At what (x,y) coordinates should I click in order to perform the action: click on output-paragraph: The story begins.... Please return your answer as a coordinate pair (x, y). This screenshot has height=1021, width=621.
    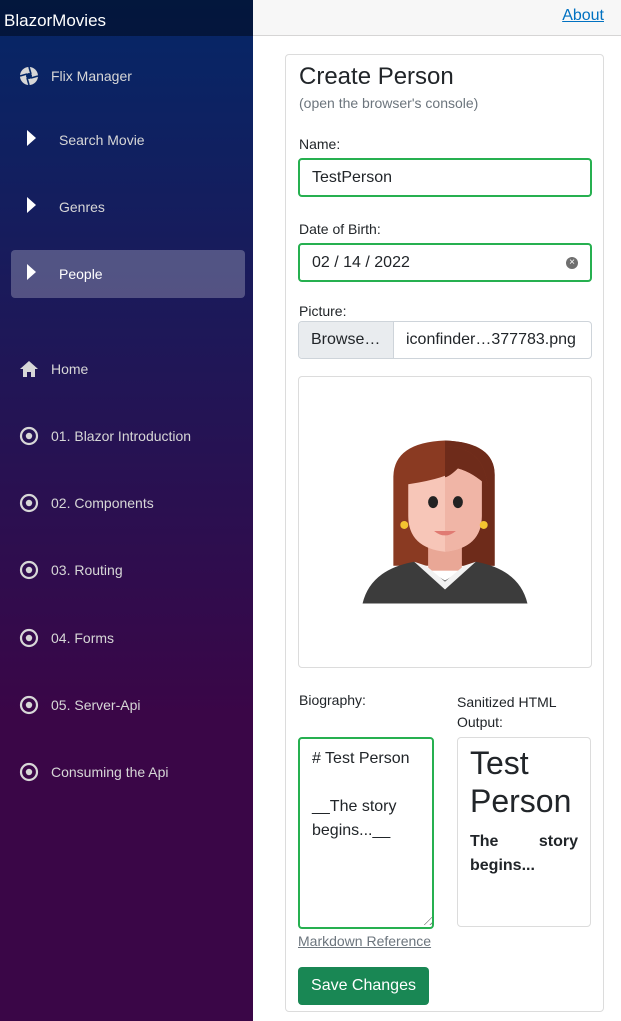
    Looking at the image, I should click on (524, 853).